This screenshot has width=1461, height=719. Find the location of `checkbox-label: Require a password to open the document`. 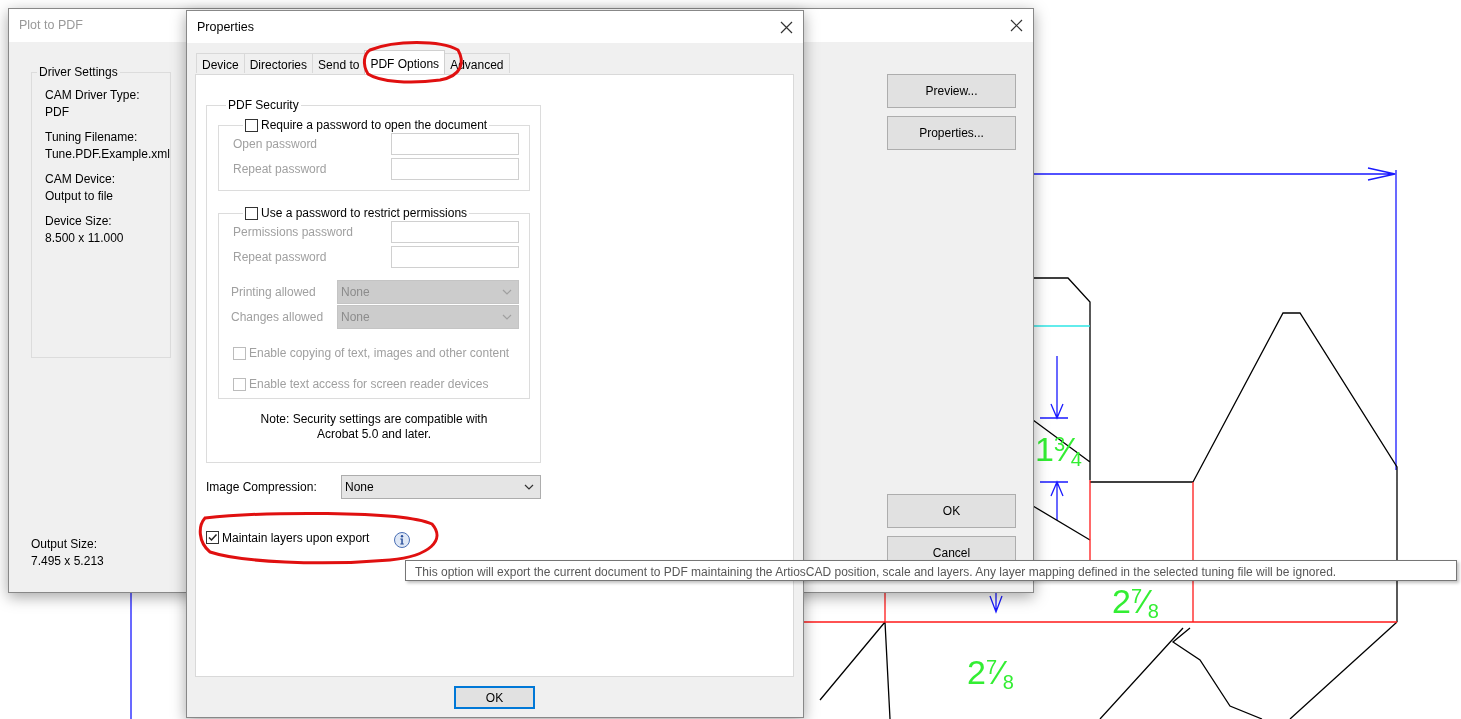

checkbox-label: Require a password to open the document is located at coordinates (374, 125).